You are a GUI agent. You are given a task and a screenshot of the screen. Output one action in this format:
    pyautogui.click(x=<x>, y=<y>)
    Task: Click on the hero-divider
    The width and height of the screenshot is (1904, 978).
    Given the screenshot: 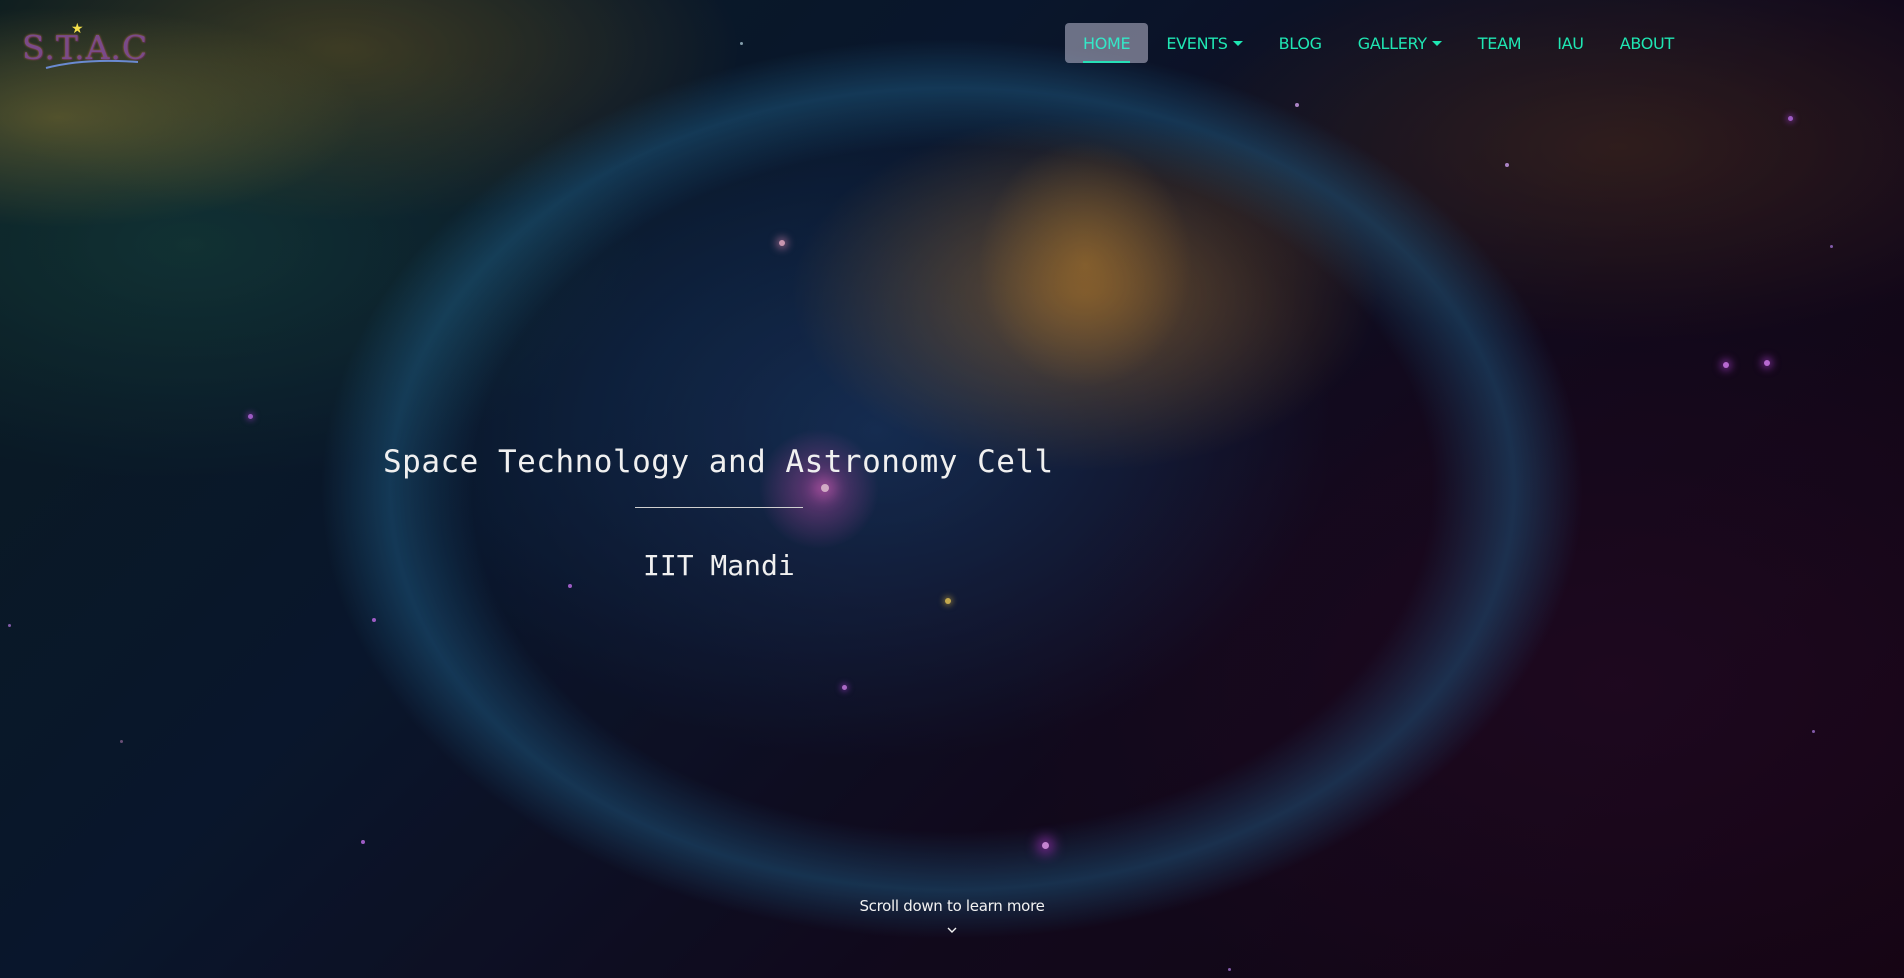 What is the action you would take?
    pyautogui.click(x=719, y=507)
    